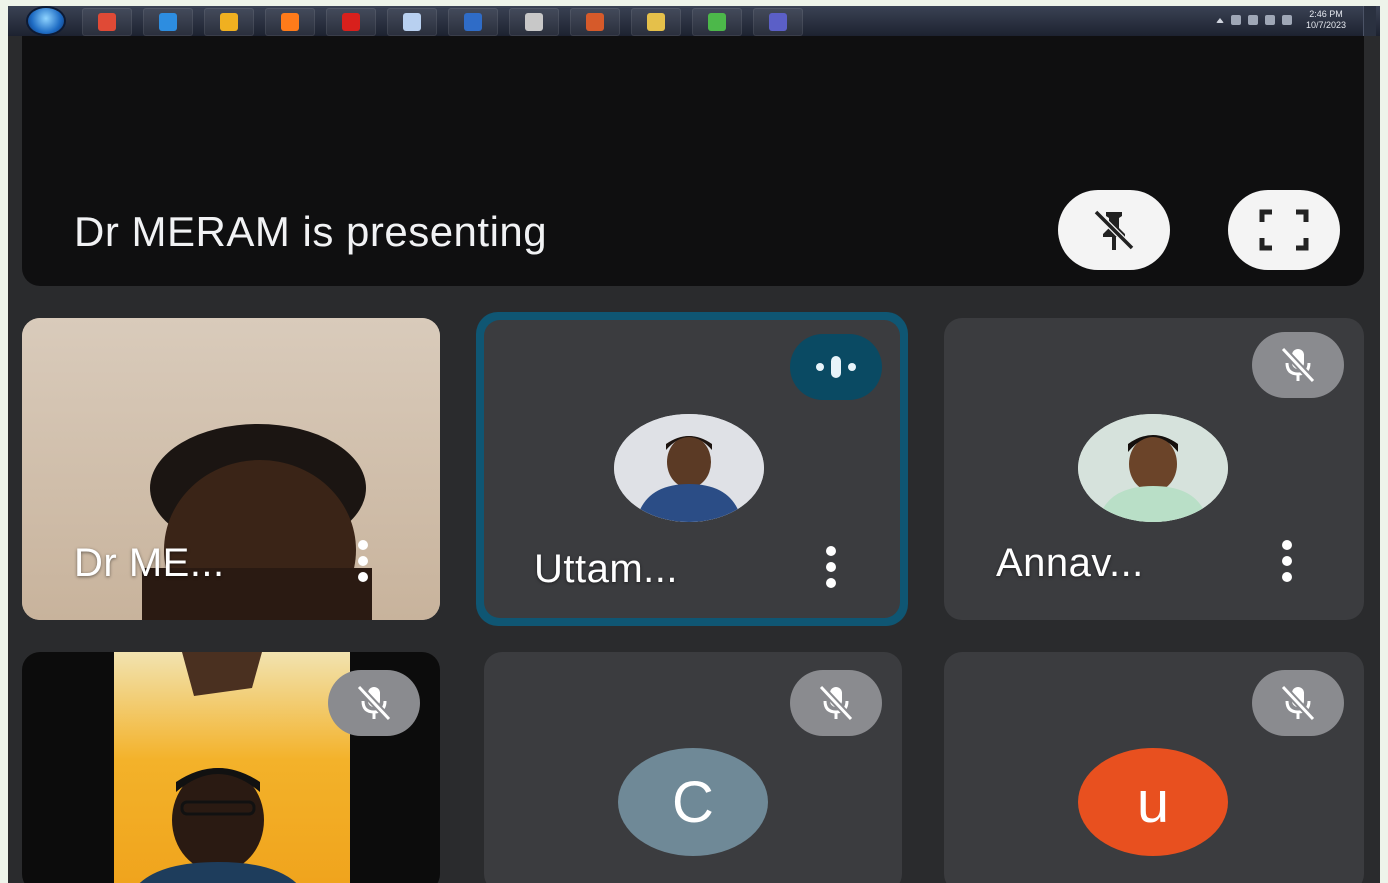  What do you see at coordinates (231, 767) in the screenshot?
I see `participant-tile-video` at bounding box center [231, 767].